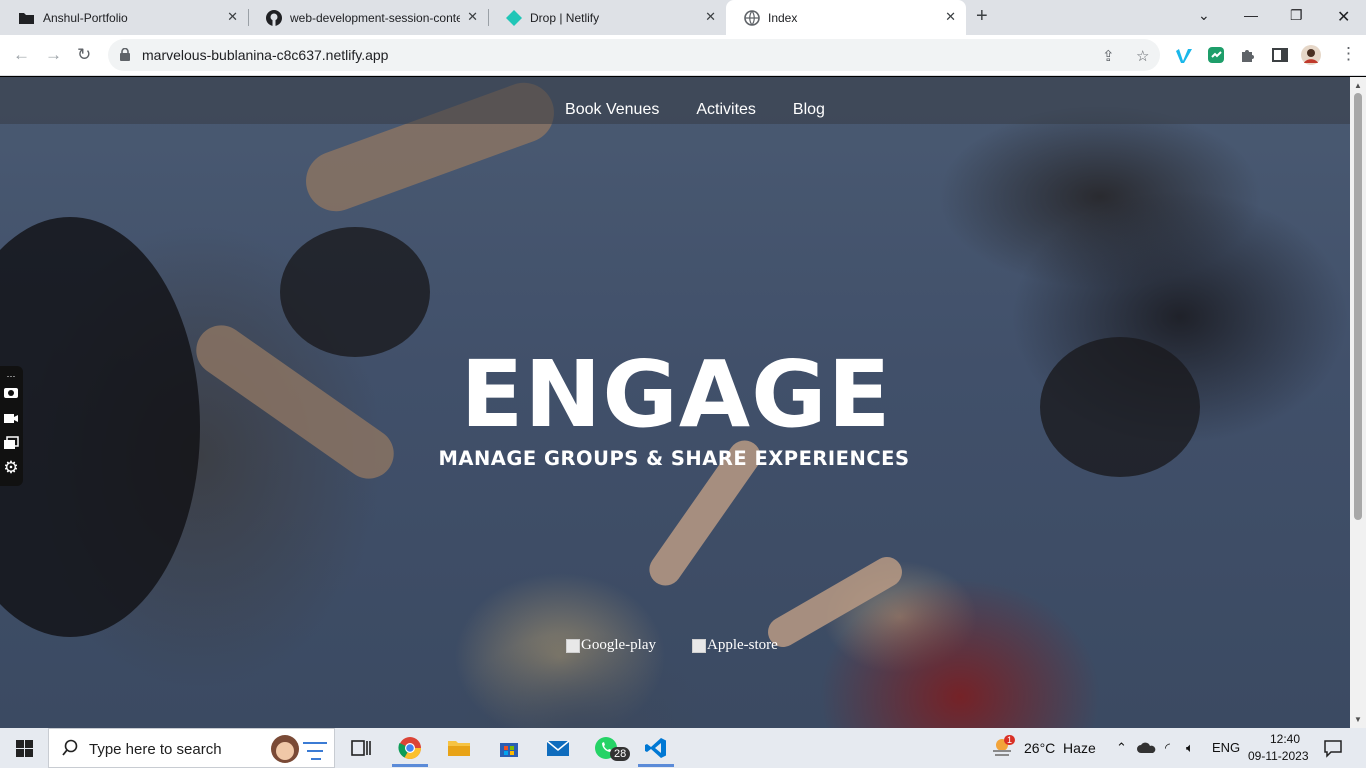 Image resolution: width=1366 pixels, height=768 pixels. Describe the element at coordinates (1343, 17) in the screenshot. I see `close-window-button: ✕` at that location.